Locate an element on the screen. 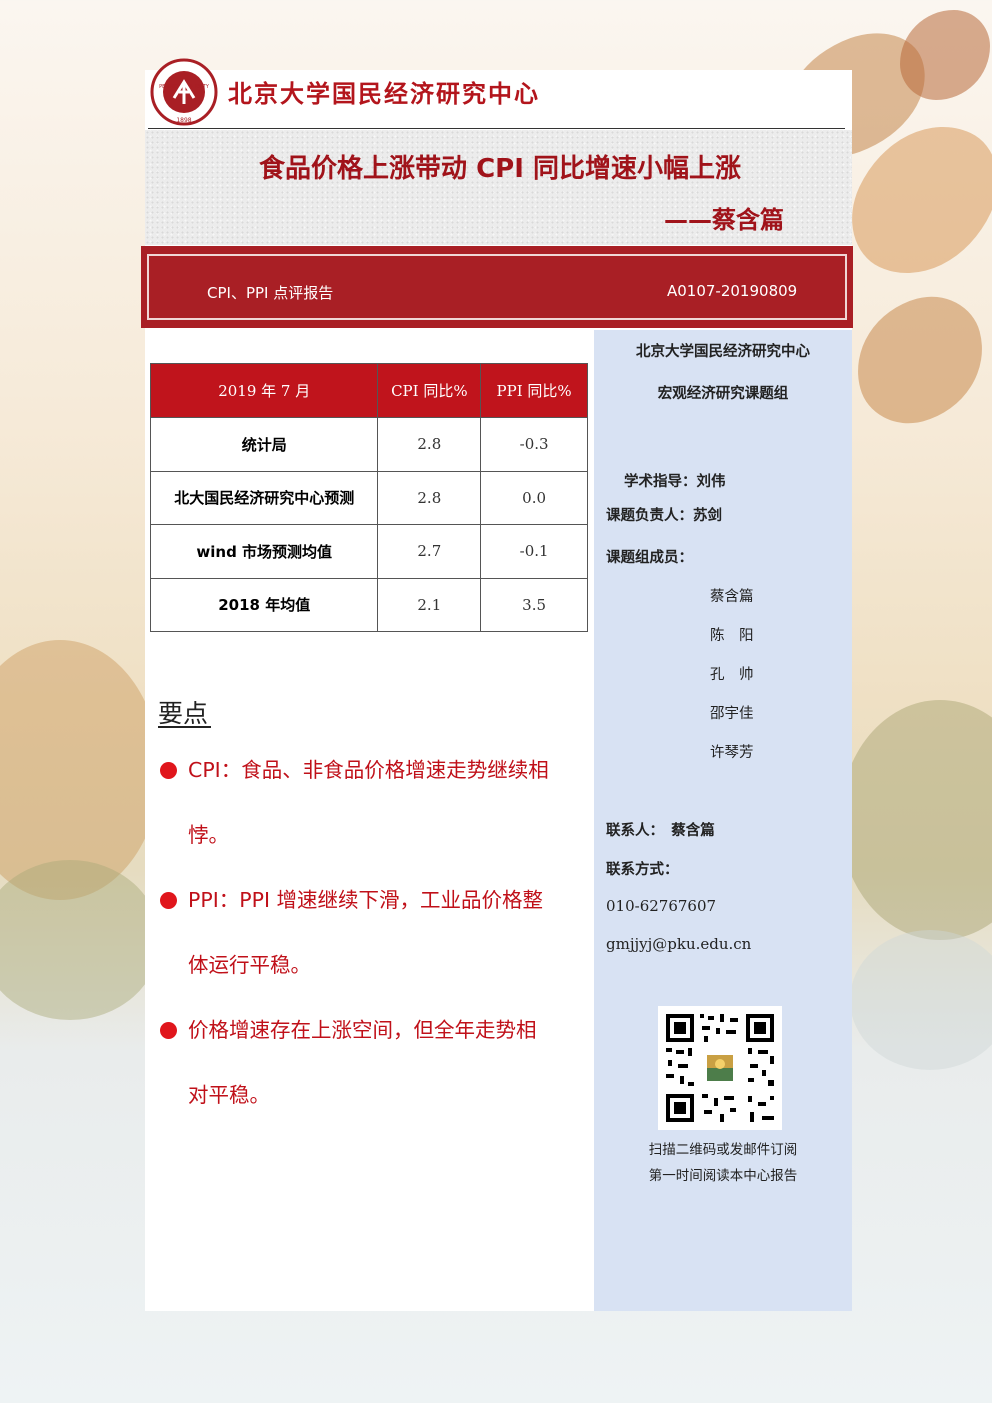  report-type: CPI、PPI 点评报告 is located at coordinates (270, 293).